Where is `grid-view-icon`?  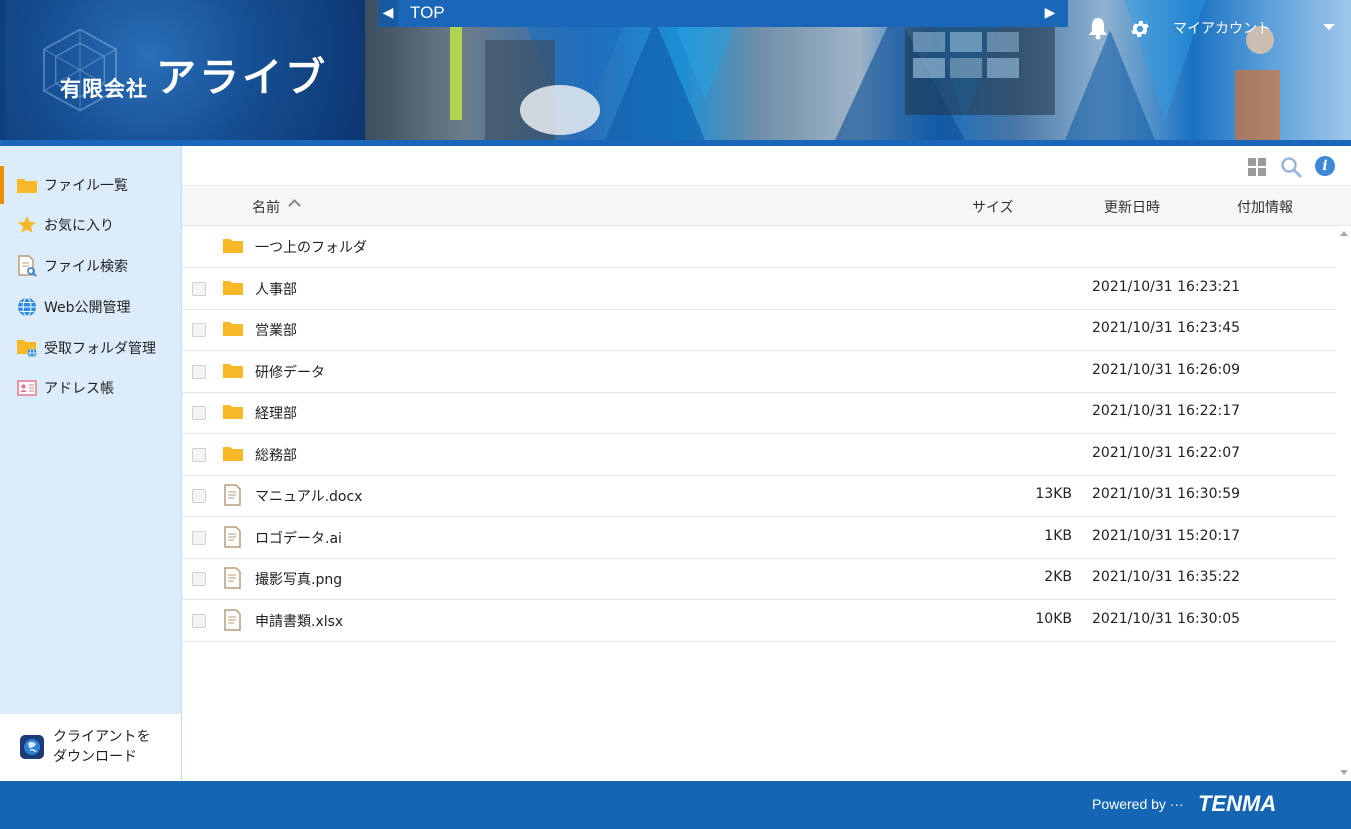
grid-view-icon is located at coordinates (1257, 167).